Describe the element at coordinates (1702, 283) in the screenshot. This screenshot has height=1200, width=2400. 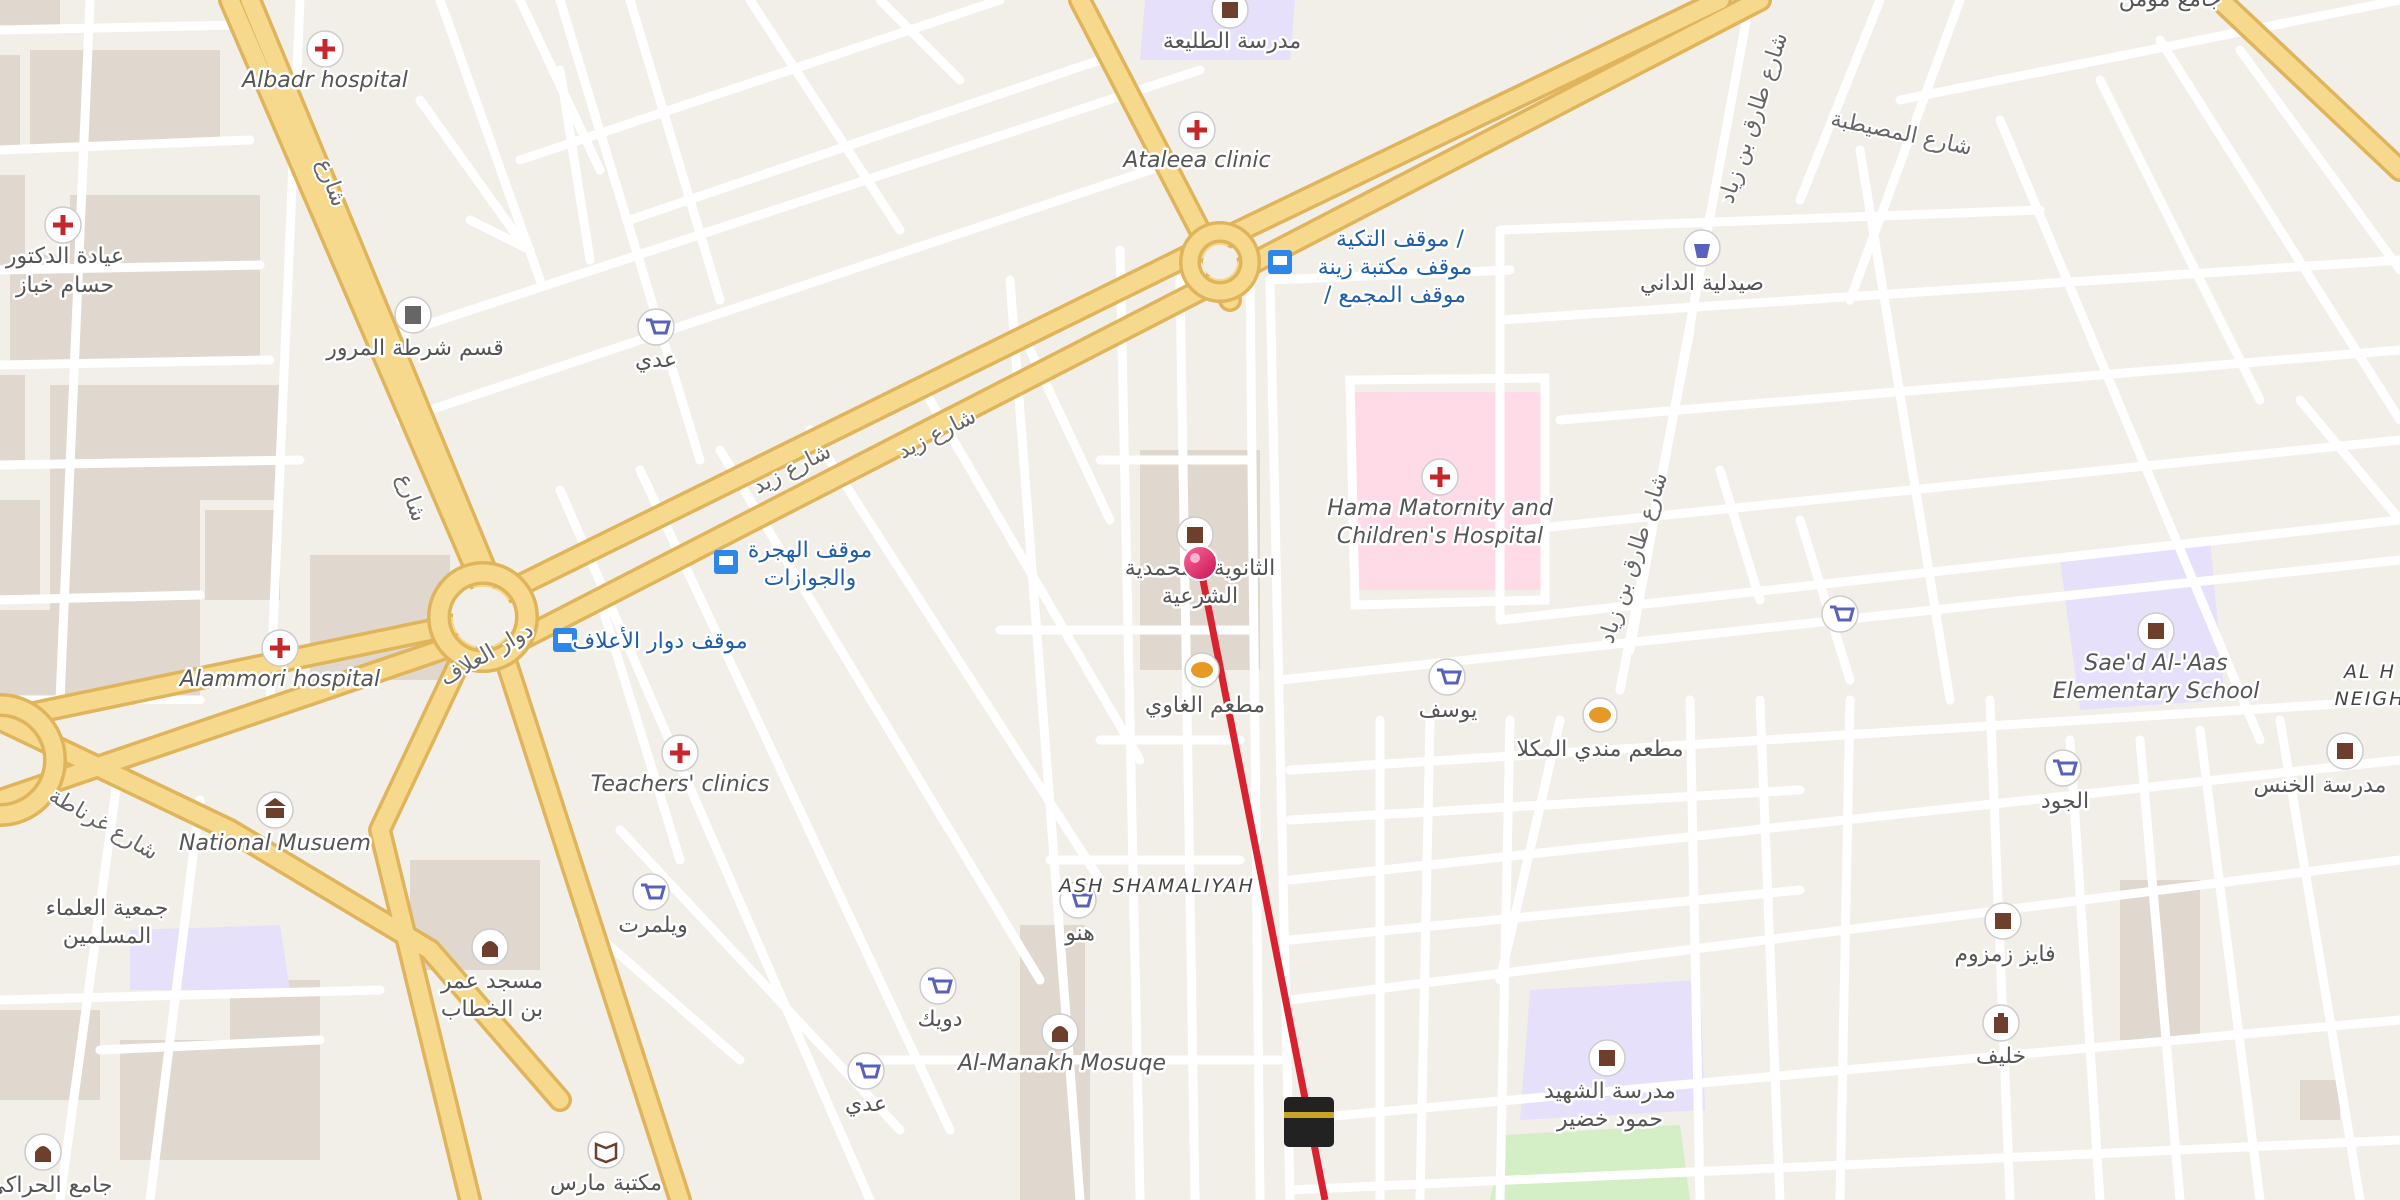
I see `poi-label: صيدلية الداني` at that location.